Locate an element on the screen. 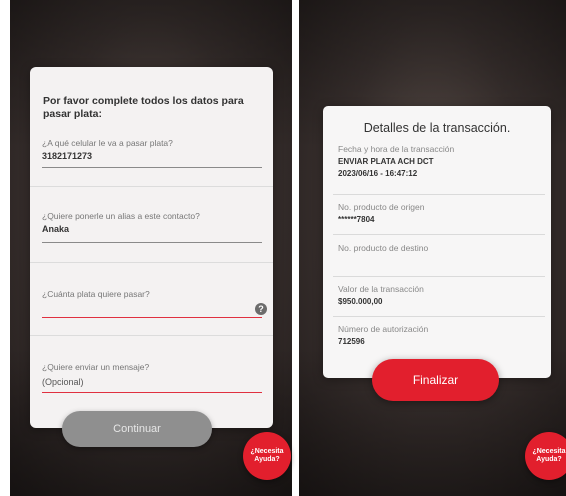 This screenshot has height=496, width=566. detail-value: ENVIAR PLATA ACH DCT is located at coordinates (386, 161).